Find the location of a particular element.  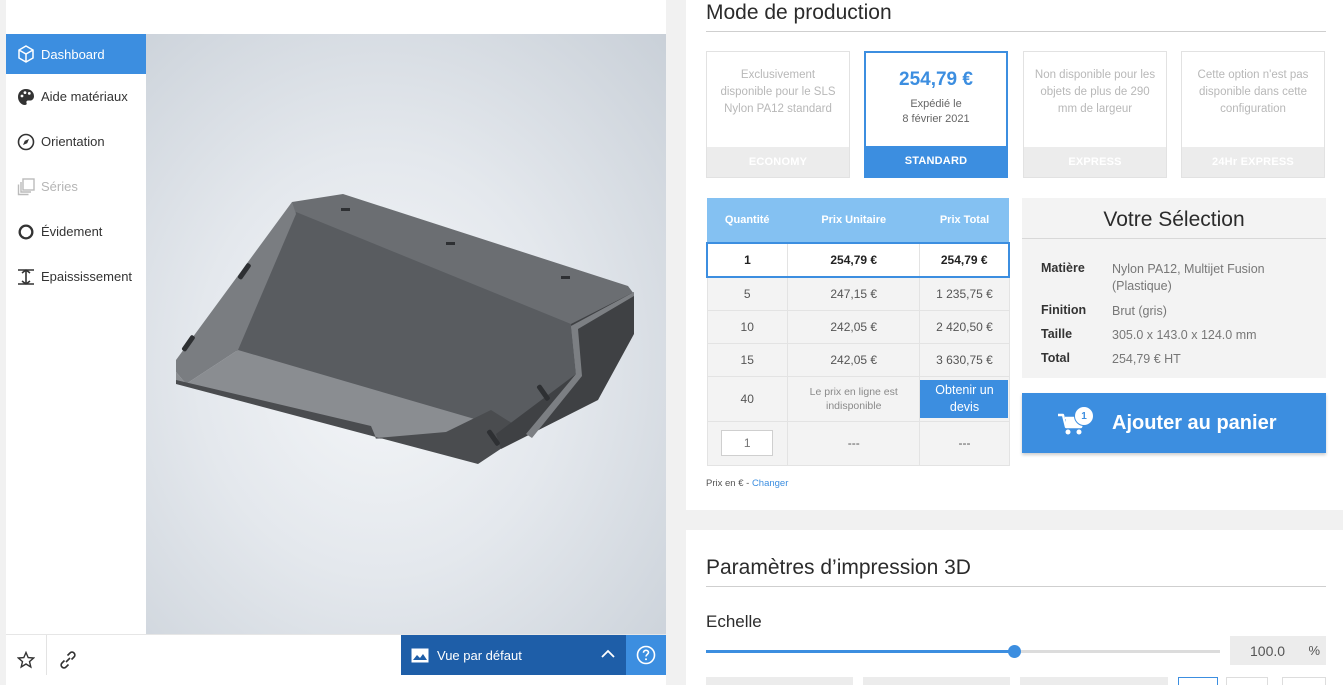

sidebar-item-epaississement: Epaississement is located at coordinates (76, 276).